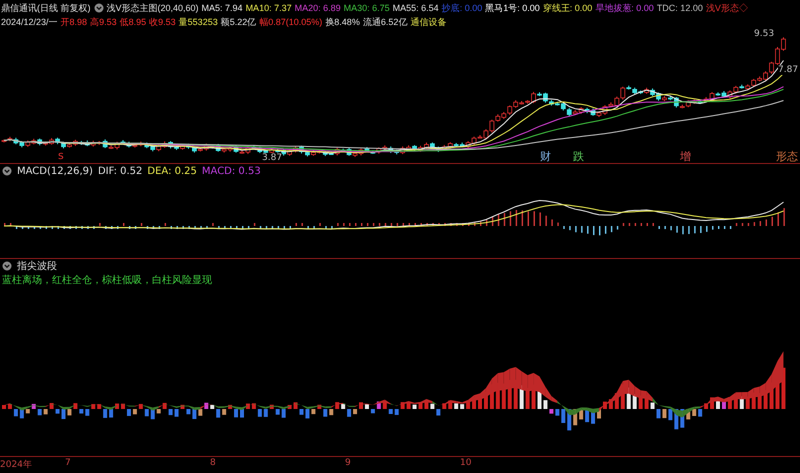 This screenshot has height=473, width=800. Describe the element at coordinates (348, 463) in the screenshot. I see `axis-label: 9` at that location.